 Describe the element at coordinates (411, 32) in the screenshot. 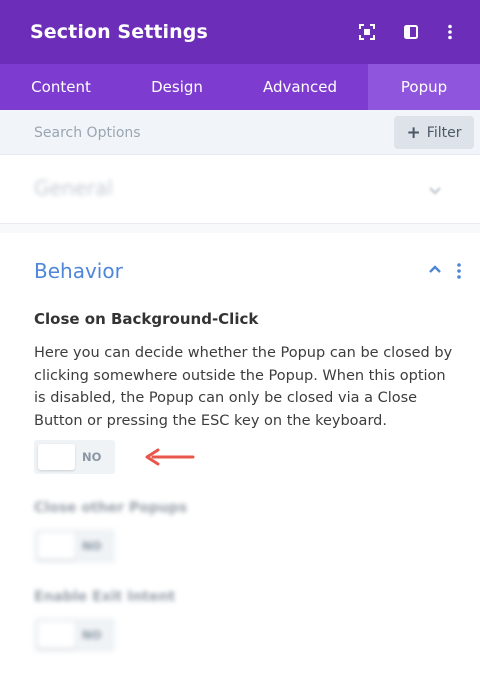

I see `split-view-icon` at that location.